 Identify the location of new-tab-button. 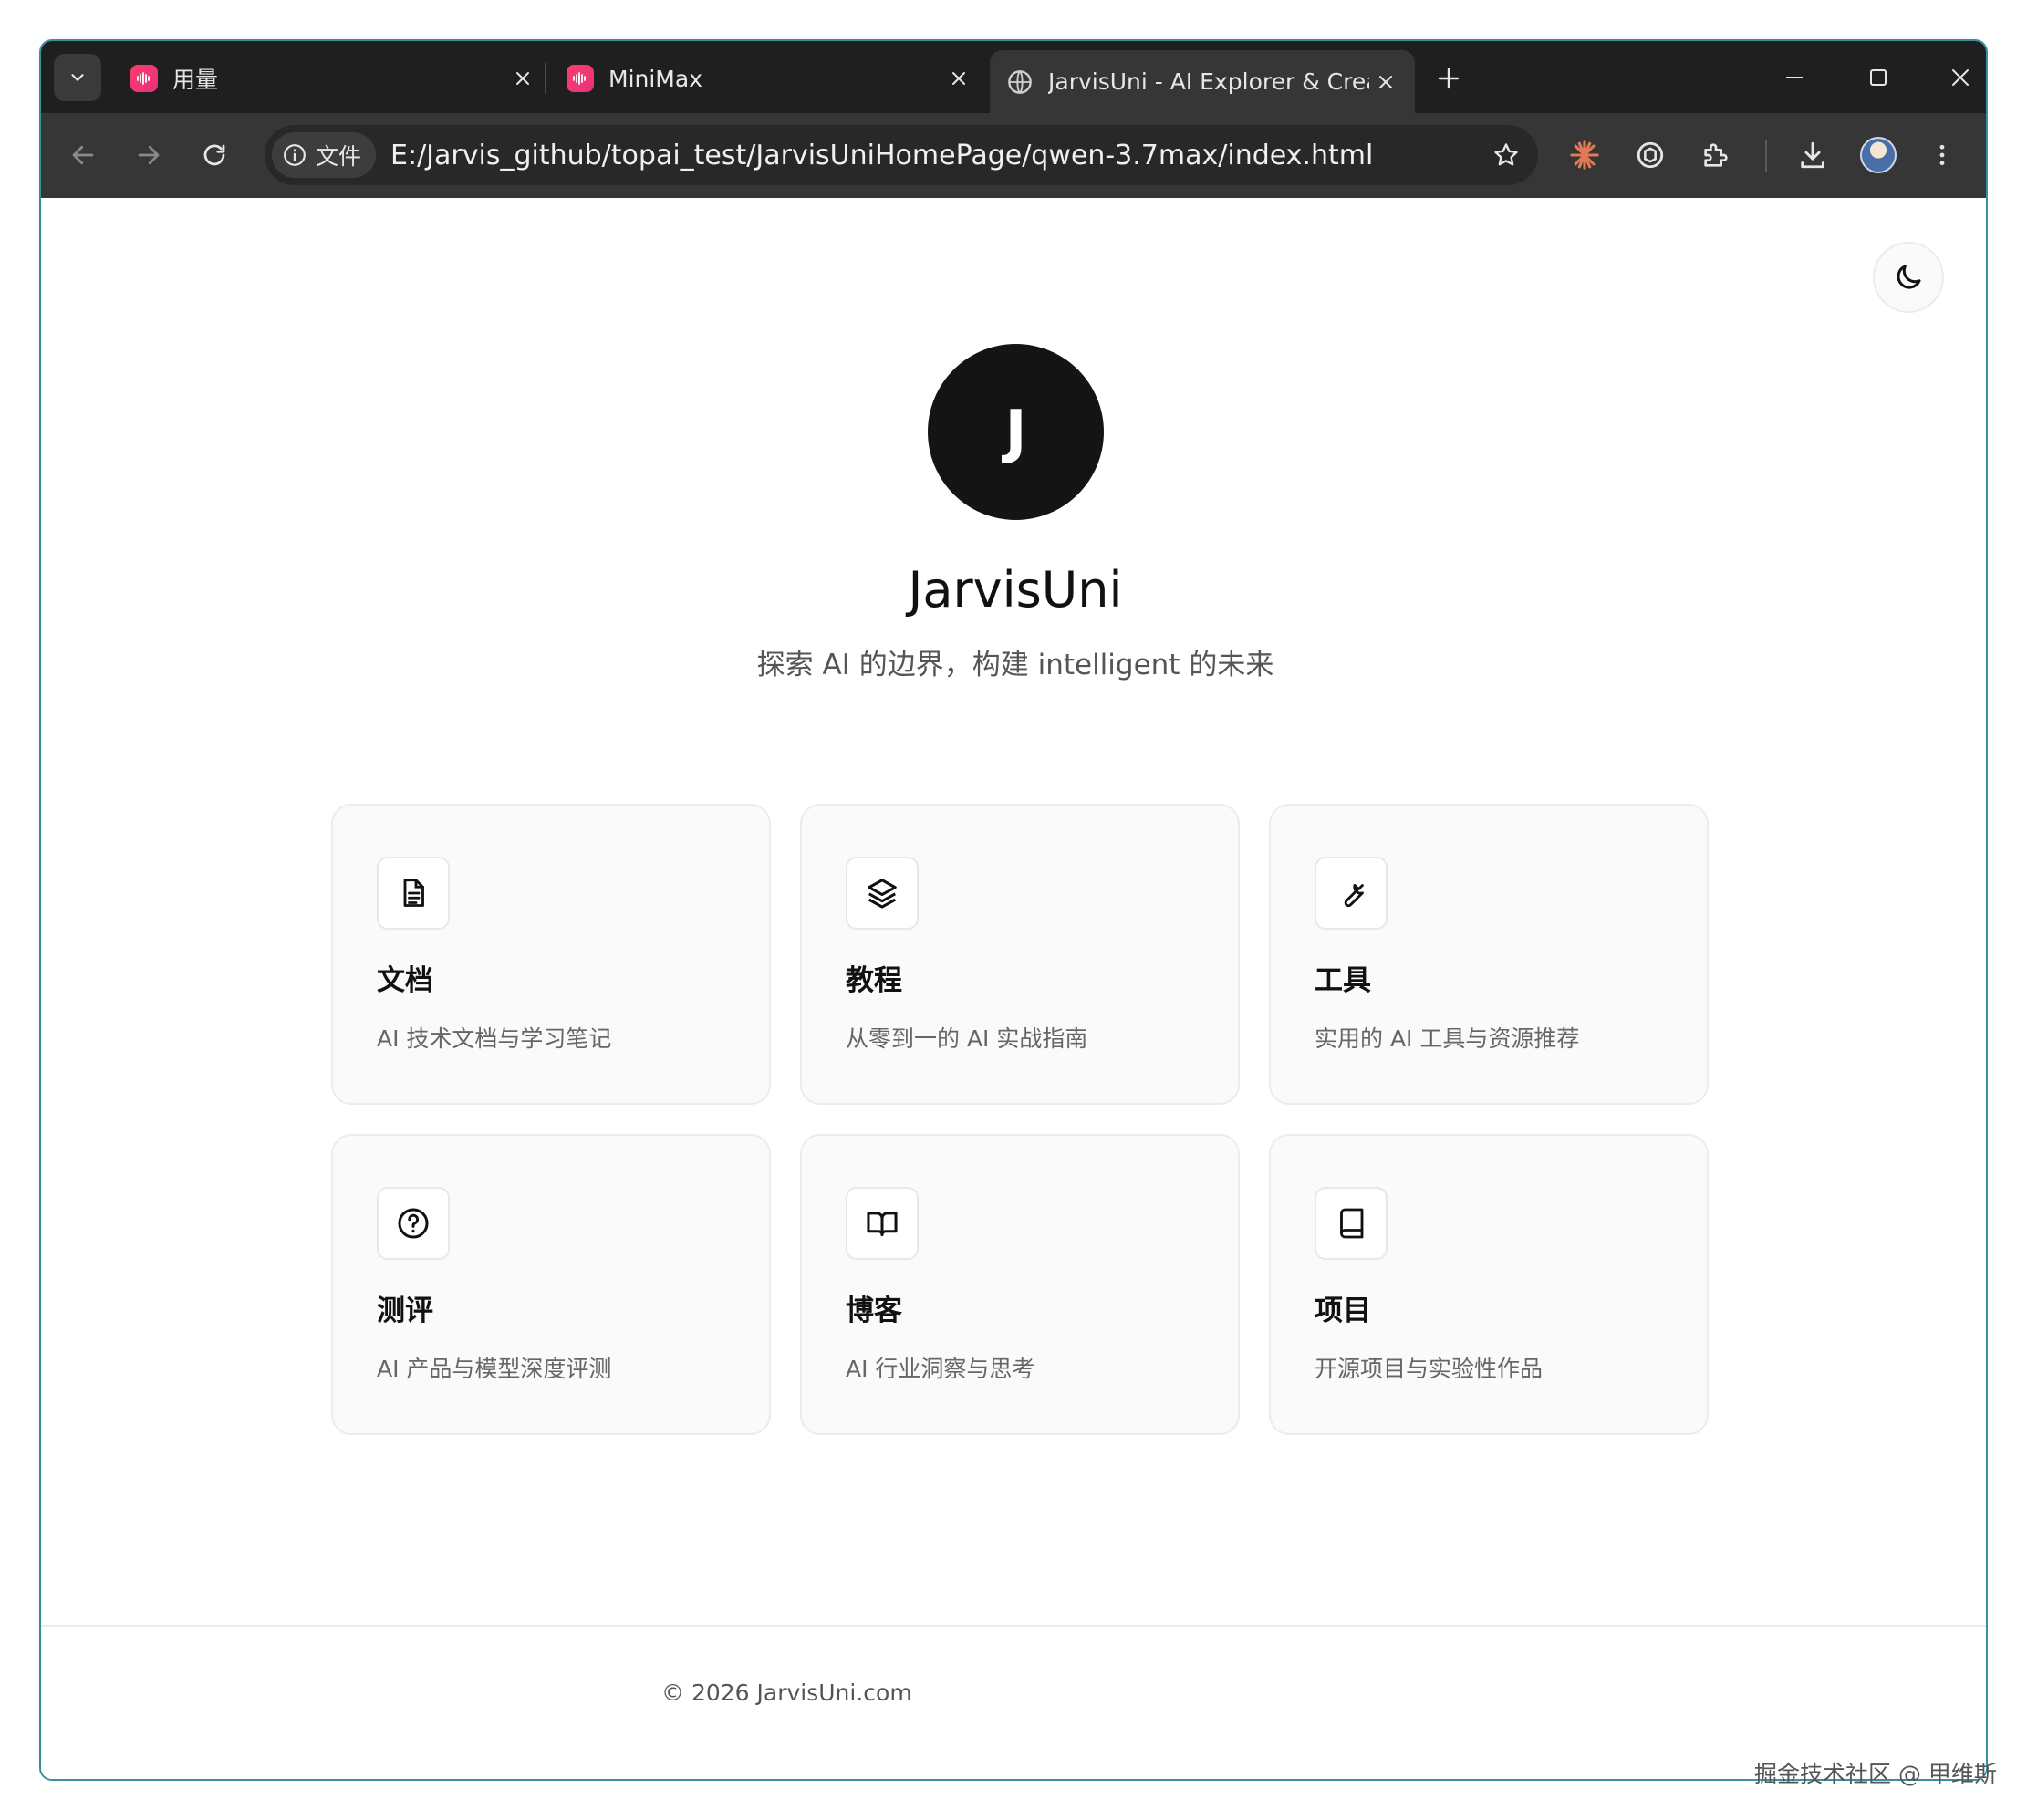
(1449, 78).